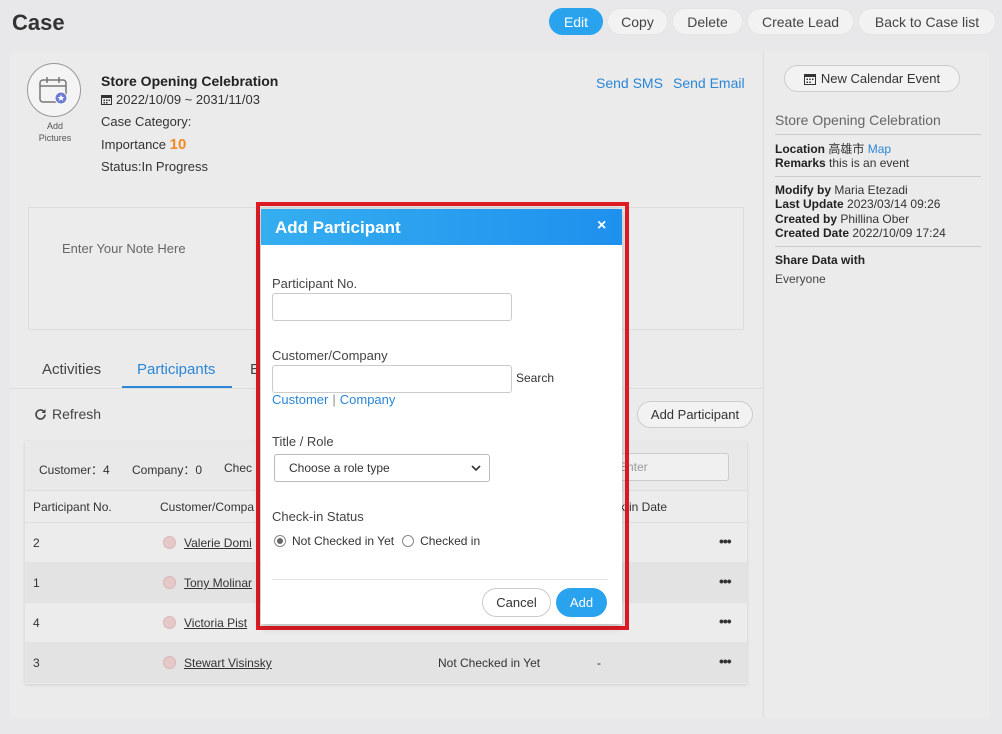 Image resolution: width=1002 pixels, height=734 pixels. I want to click on dialog-header: Add Participant ×, so click(441, 227).